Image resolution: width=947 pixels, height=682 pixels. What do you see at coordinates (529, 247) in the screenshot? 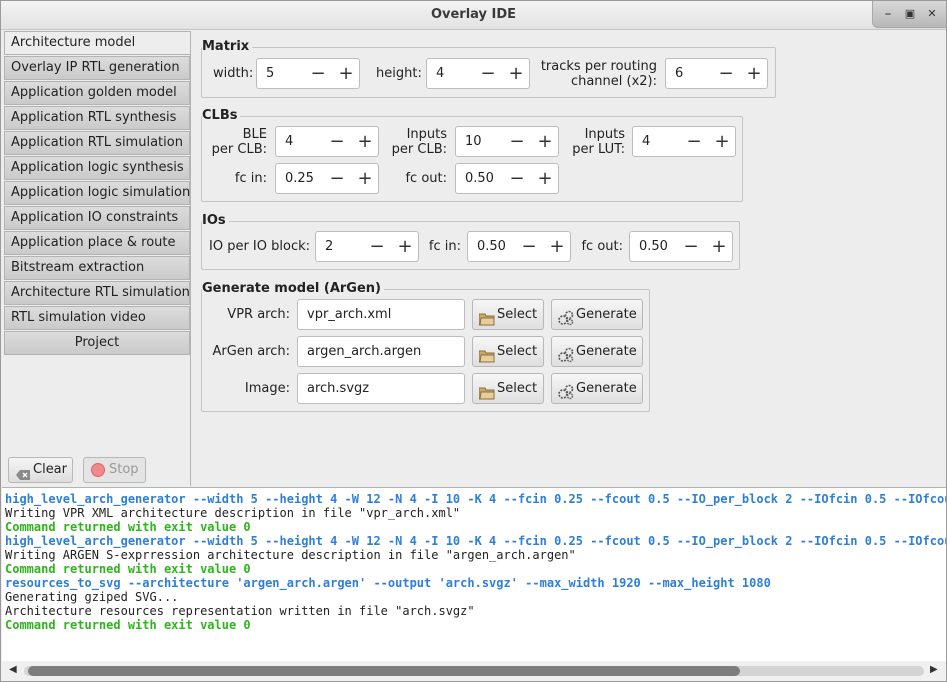
I see `io-fcin-minus-button: −` at bounding box center [529, 247].